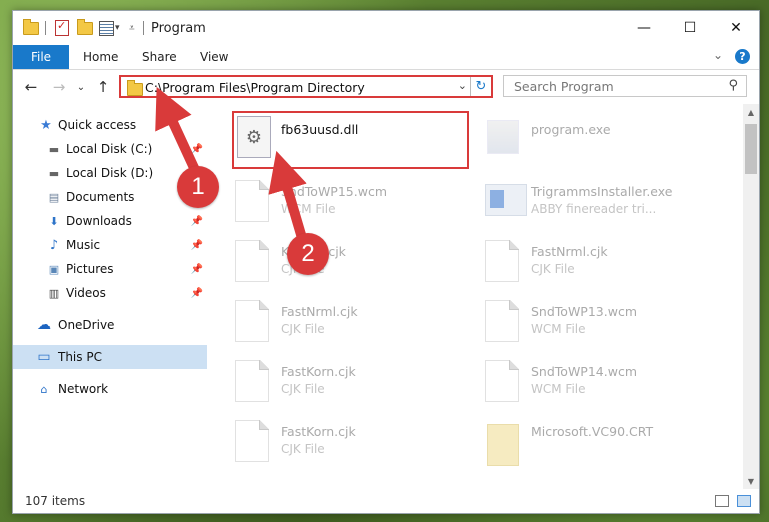 Image resolution: width=769 pixels, height=522 pixels. What do you see at coordinates (231, 163) in the screenshot?
I see `annotation-arrows` at bounding box center [231, 163].